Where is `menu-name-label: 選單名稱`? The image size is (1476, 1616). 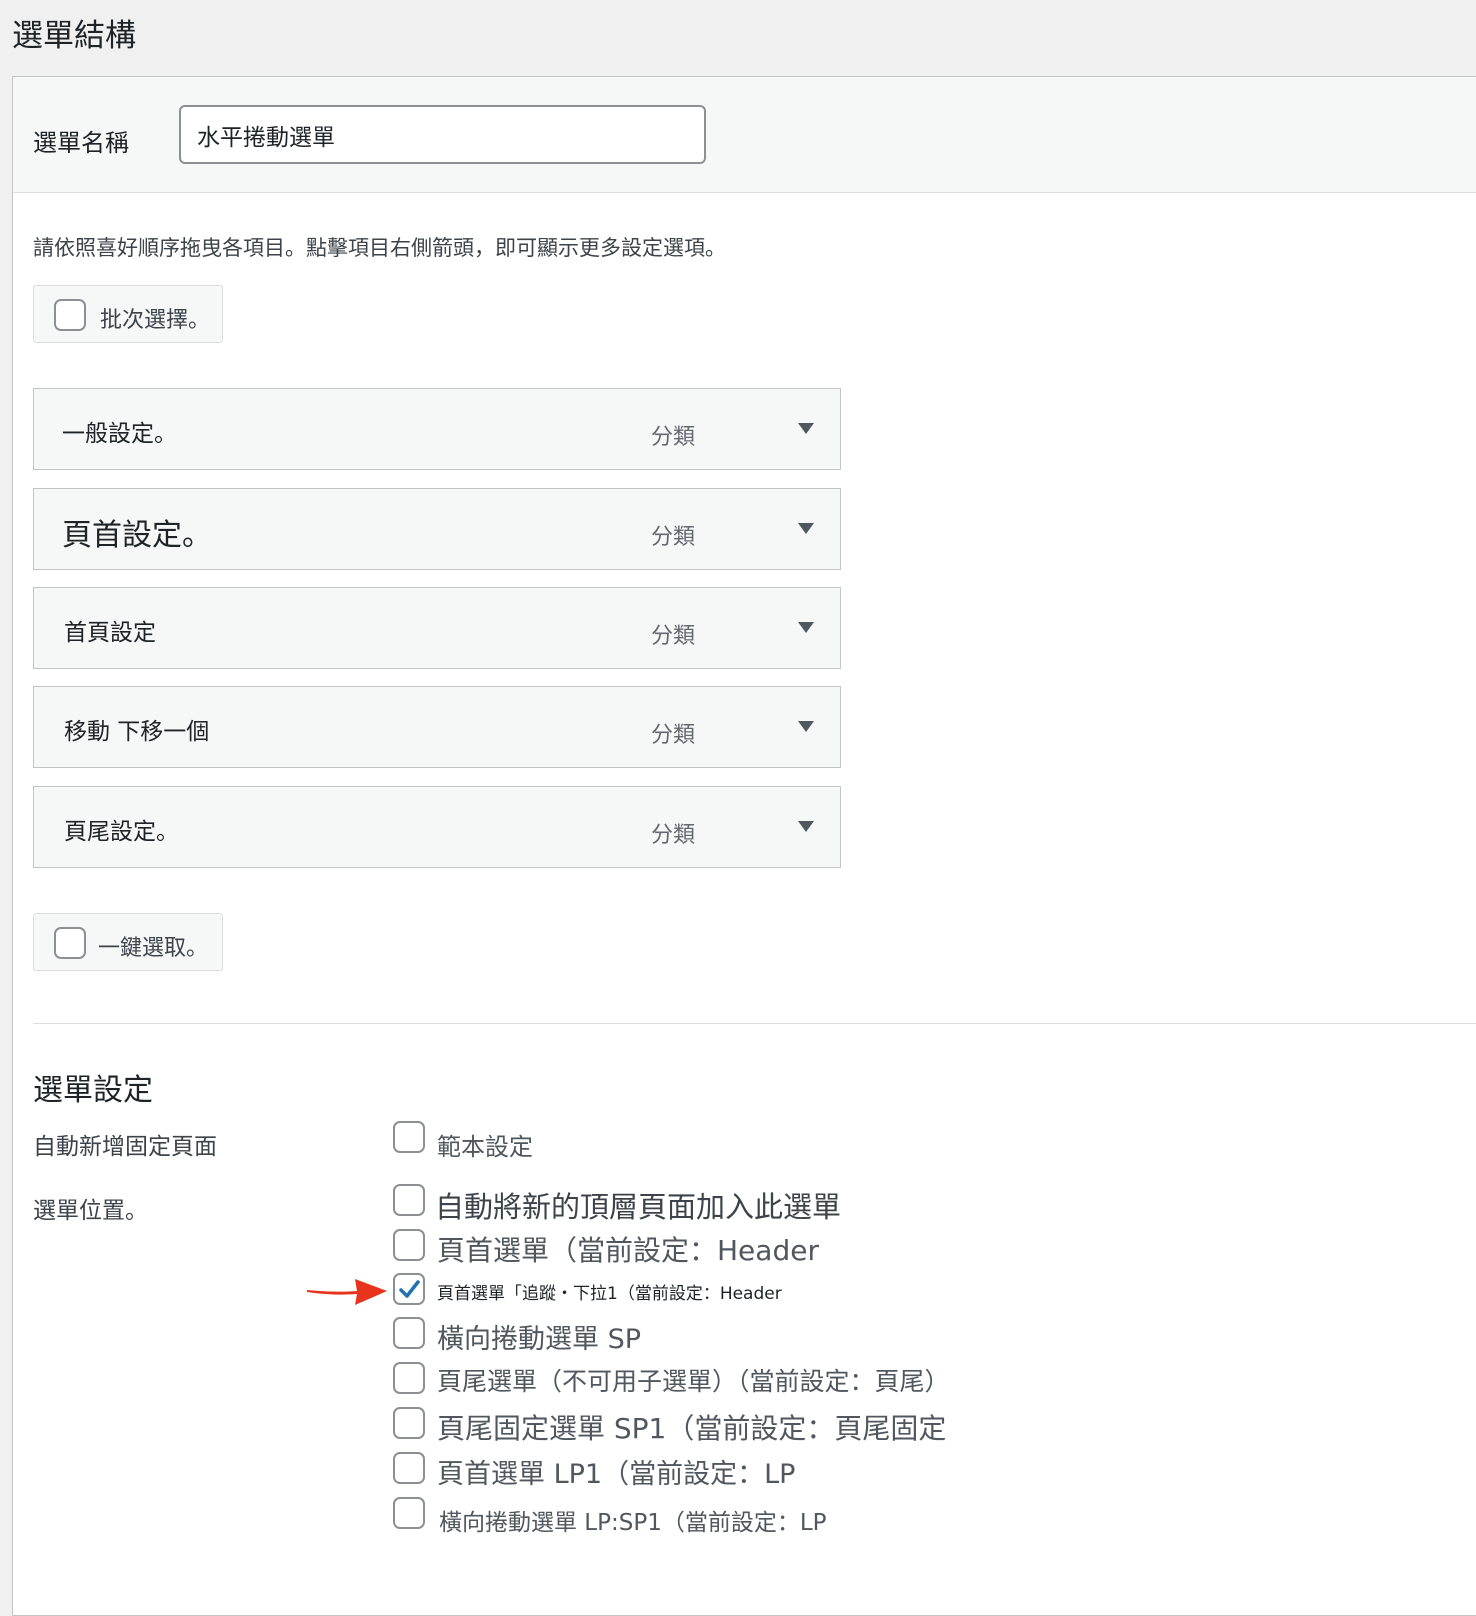 menu-name-label: 選單名稱 is located at coordinates (81, 143).